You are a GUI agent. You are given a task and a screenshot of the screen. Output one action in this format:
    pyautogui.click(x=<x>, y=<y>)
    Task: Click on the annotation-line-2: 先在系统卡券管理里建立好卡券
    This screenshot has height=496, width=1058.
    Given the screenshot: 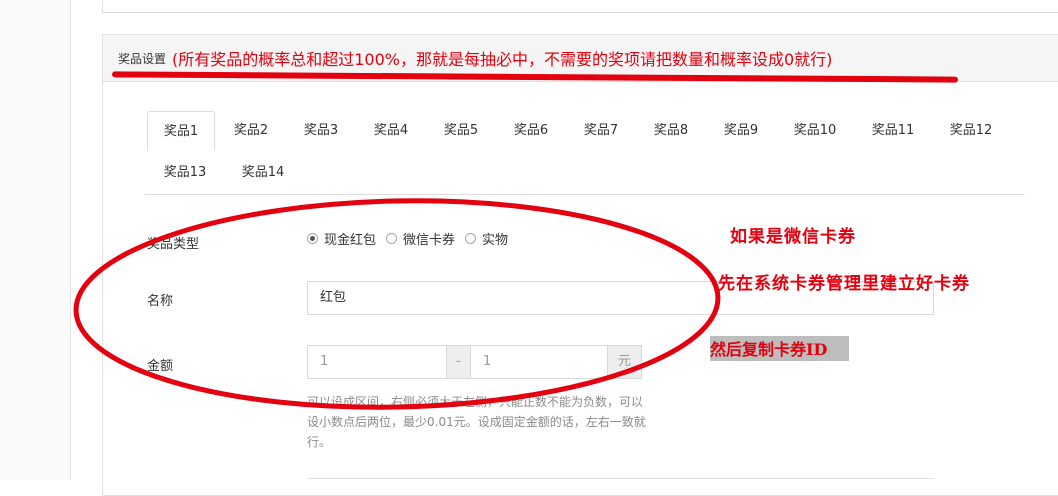 What is the action you would take?
    pyautogui.click(x=844, y=284)
    